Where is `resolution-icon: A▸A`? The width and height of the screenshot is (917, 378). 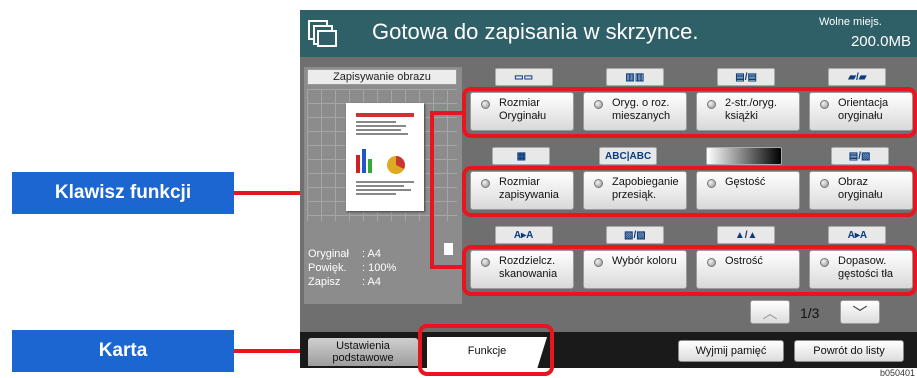
resolution-icon: A▸A is located at coordinates (523, 235).